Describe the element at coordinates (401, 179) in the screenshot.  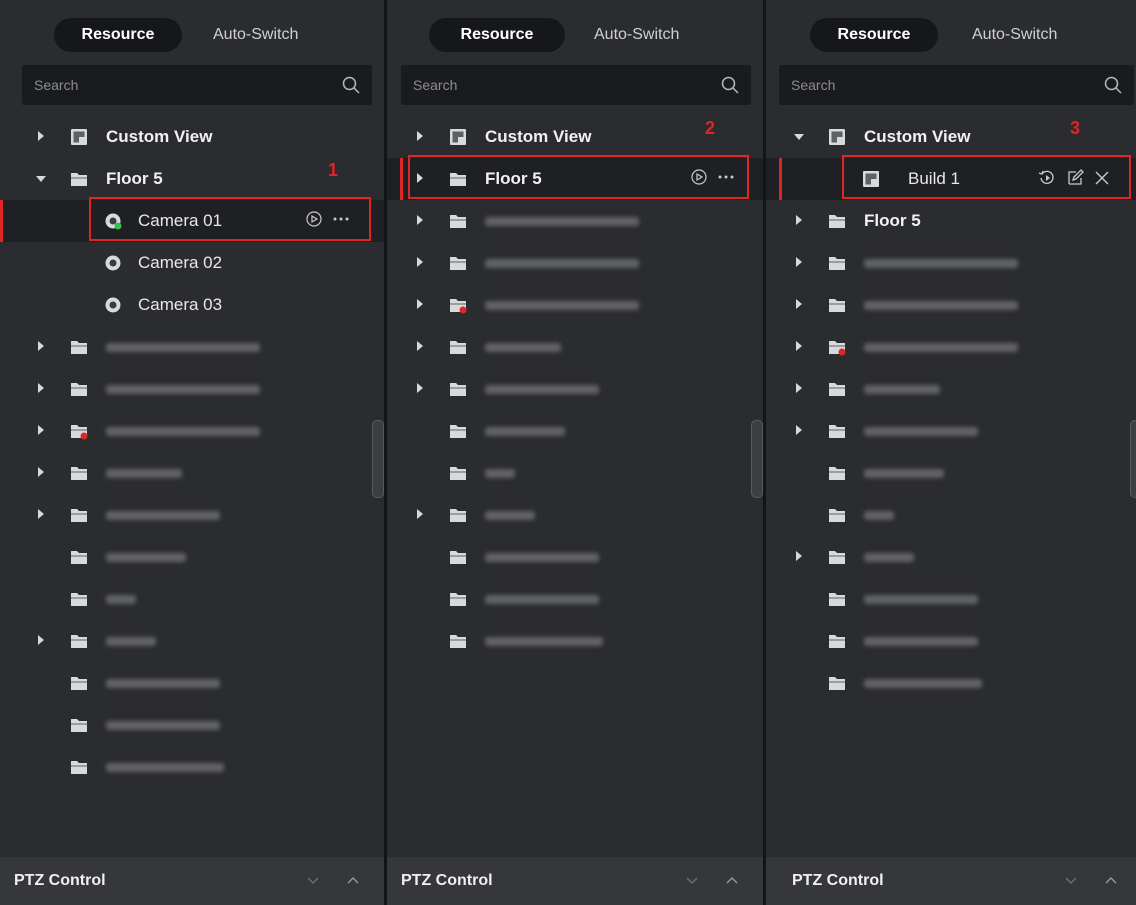
I see `selection-indicator` at that location.